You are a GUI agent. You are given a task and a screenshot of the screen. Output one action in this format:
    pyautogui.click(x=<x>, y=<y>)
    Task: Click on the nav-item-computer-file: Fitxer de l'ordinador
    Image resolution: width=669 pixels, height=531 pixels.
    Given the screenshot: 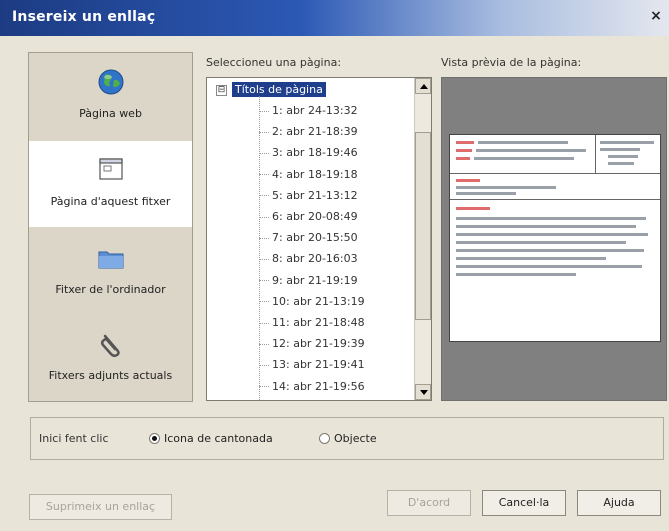 What is the action you would take?
    pyautogui.click(x=110, y=272)
    